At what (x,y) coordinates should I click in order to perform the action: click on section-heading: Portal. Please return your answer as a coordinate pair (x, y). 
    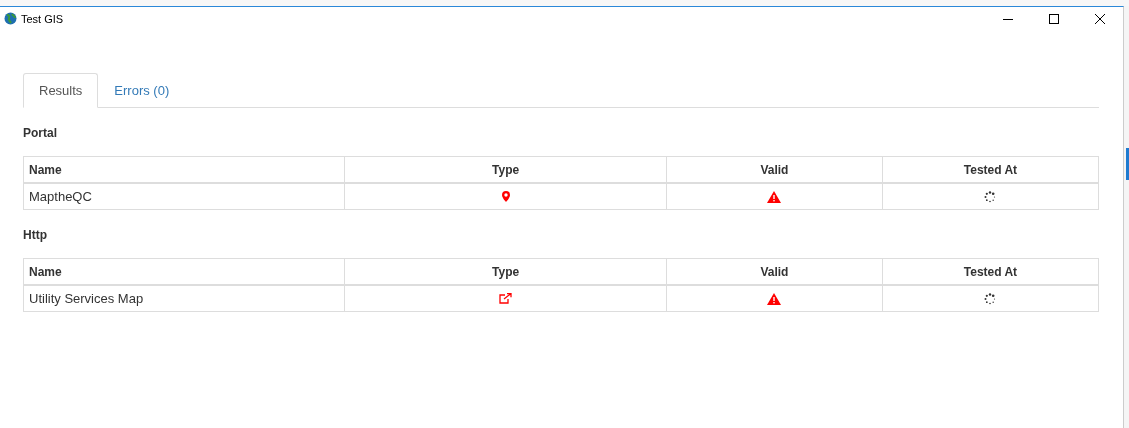
    Looking at the image, I should click on (40, 133).